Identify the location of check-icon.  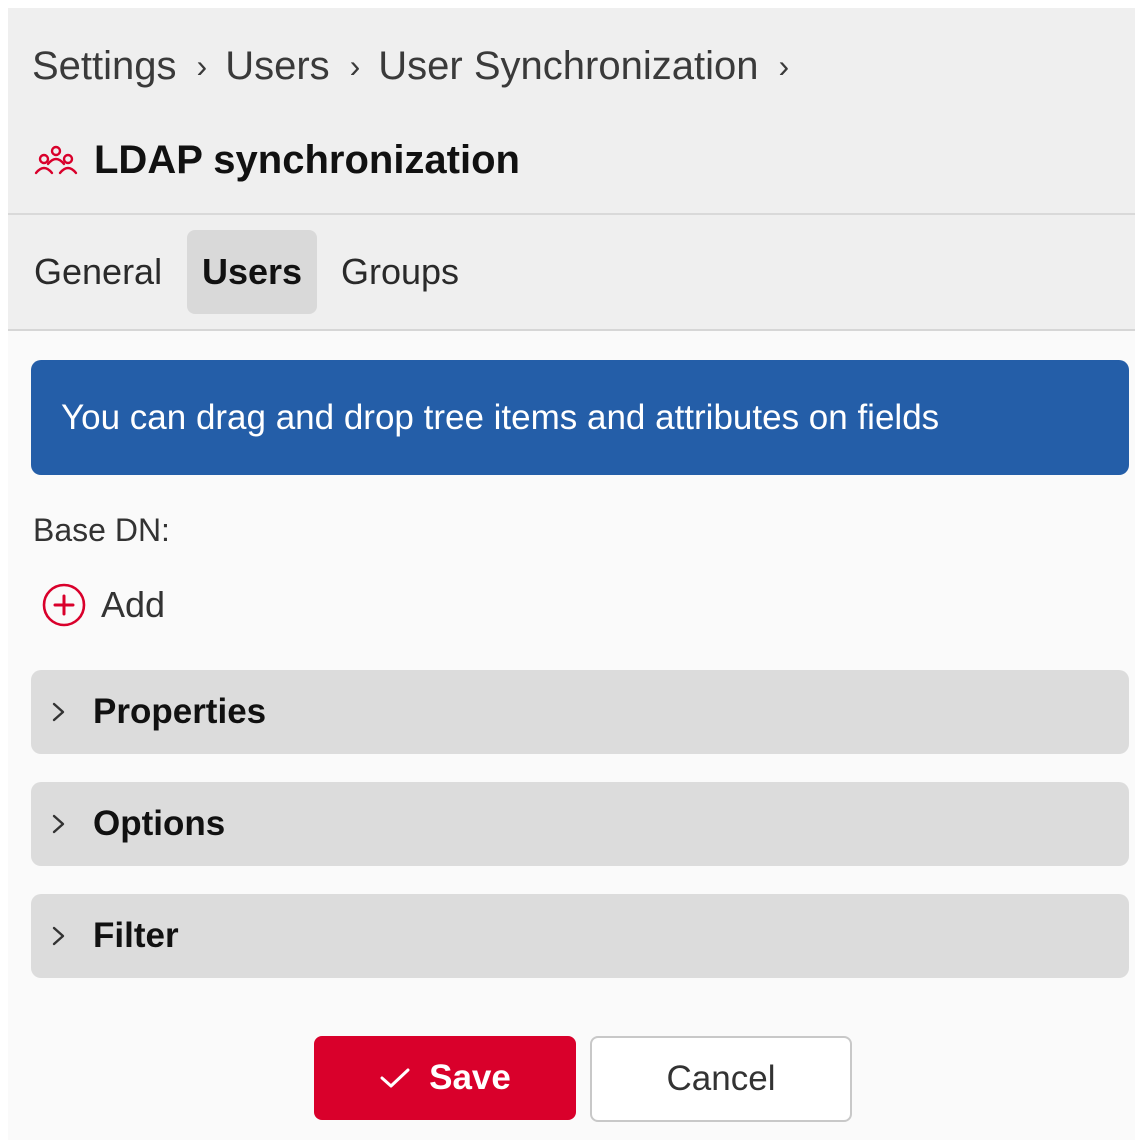
(395, 1078).